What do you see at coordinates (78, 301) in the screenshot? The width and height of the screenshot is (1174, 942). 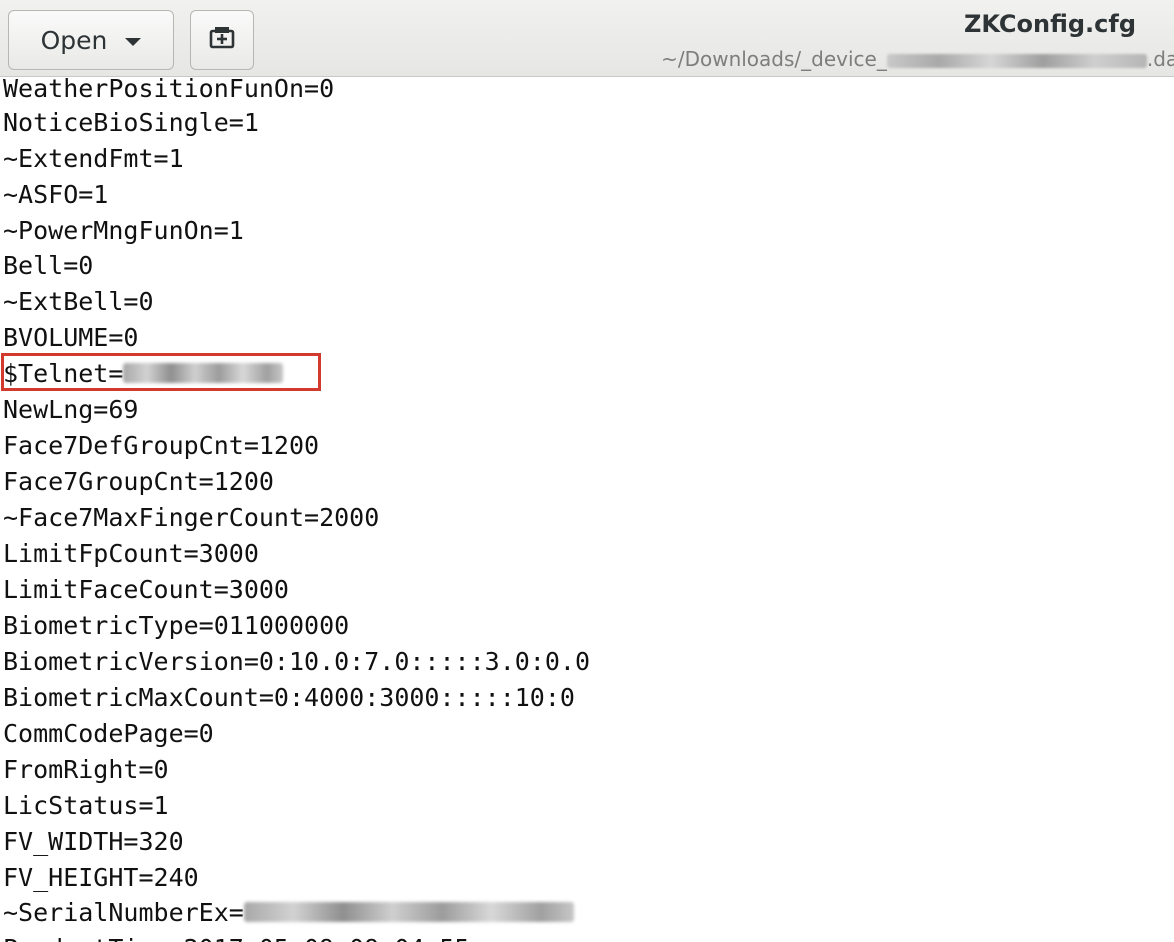 I see `config-line: ~ExtBell=0` at bounding box center [78, 301].